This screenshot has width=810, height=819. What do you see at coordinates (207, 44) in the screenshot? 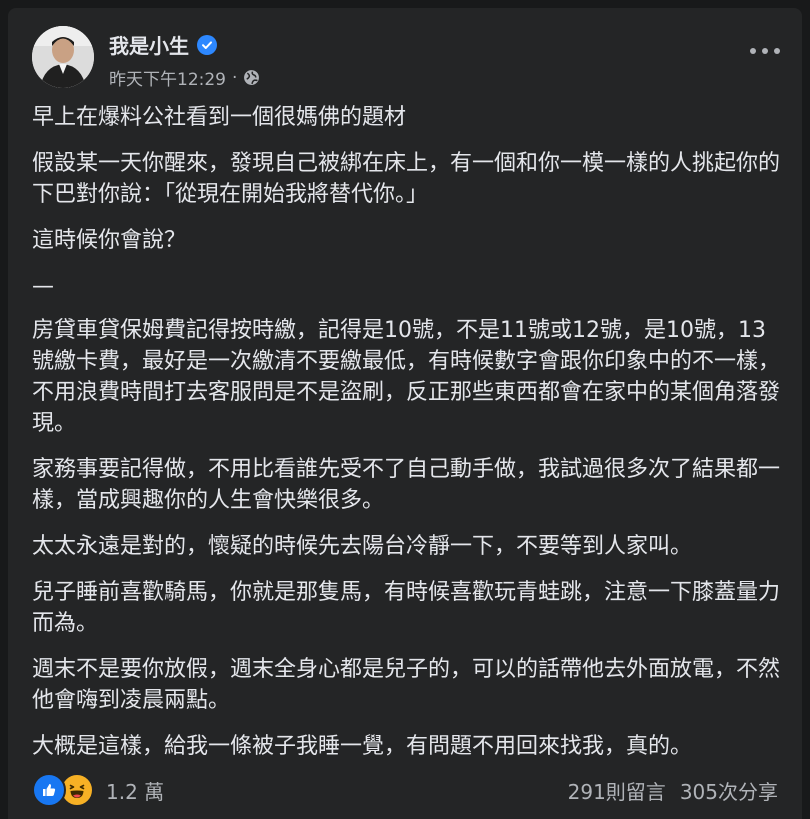
I see `verified-badge-icon` at bounding box center [207, 44].